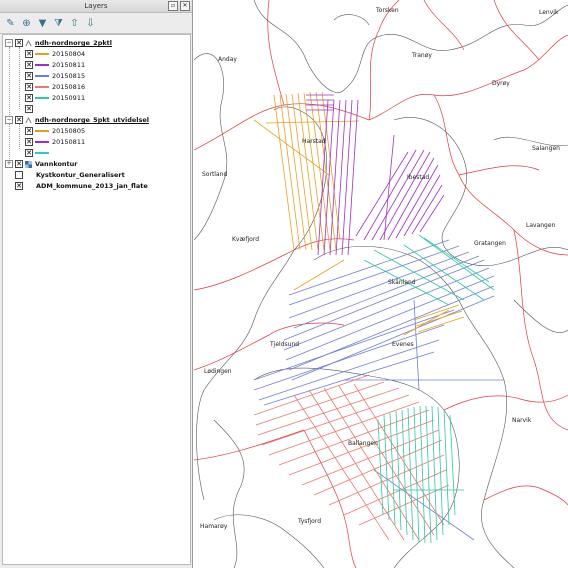  I want to click on legend-item: ✕ 20150815, so click(55, 76).